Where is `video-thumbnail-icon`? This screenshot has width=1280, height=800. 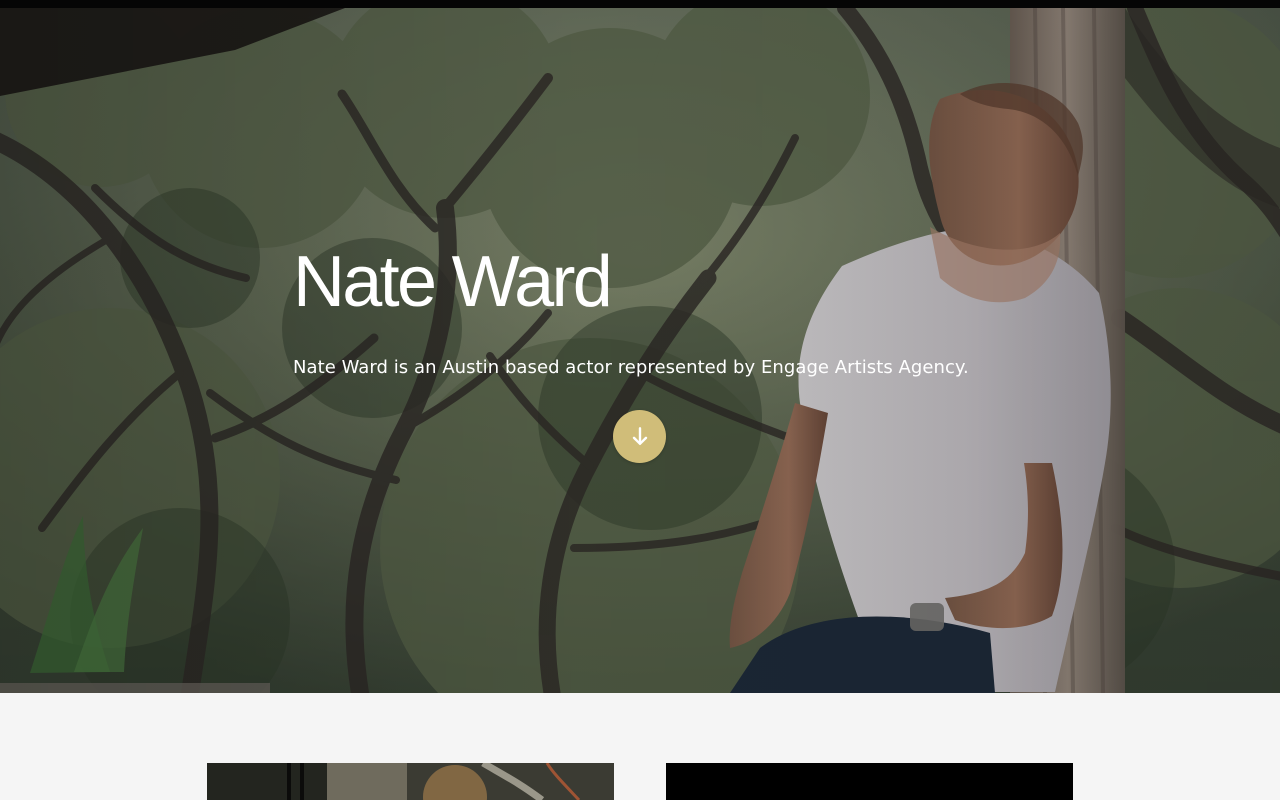 video-thumbnail-icon is located at coordinates (869, 781).